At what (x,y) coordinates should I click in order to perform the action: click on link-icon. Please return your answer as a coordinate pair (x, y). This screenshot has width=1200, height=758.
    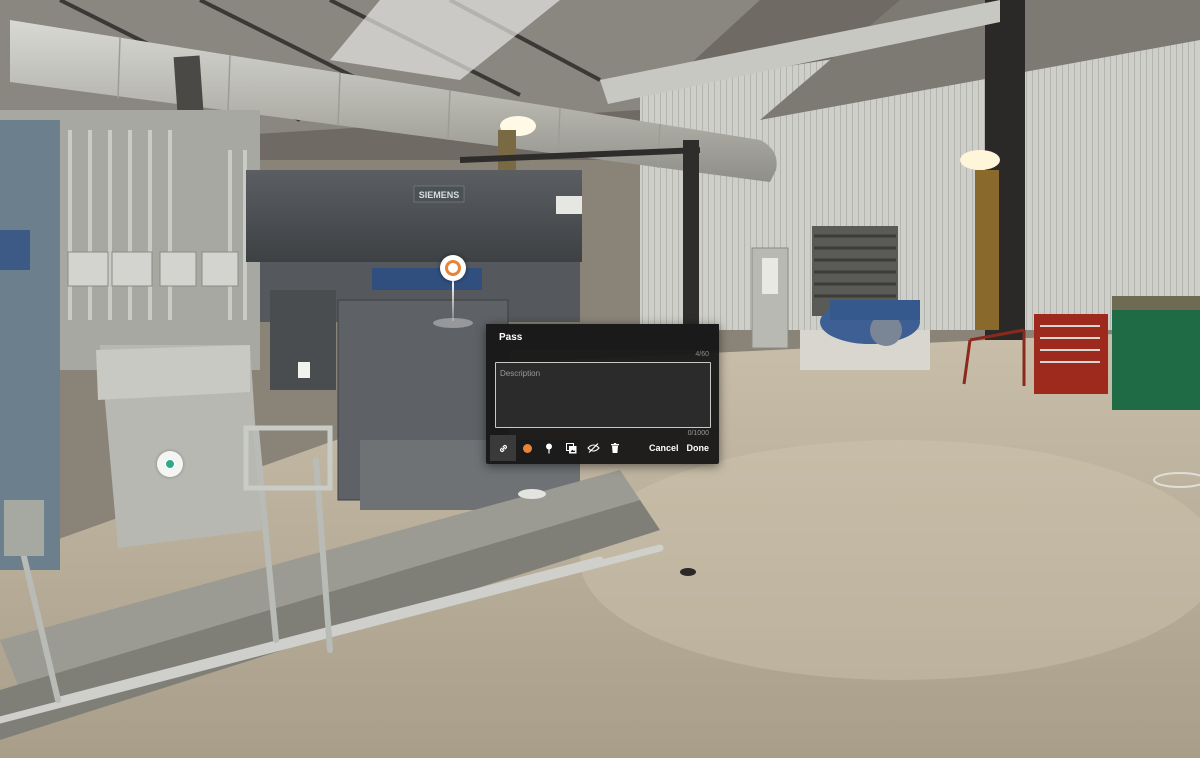
    Looking at the image, I should click on (503, 448).